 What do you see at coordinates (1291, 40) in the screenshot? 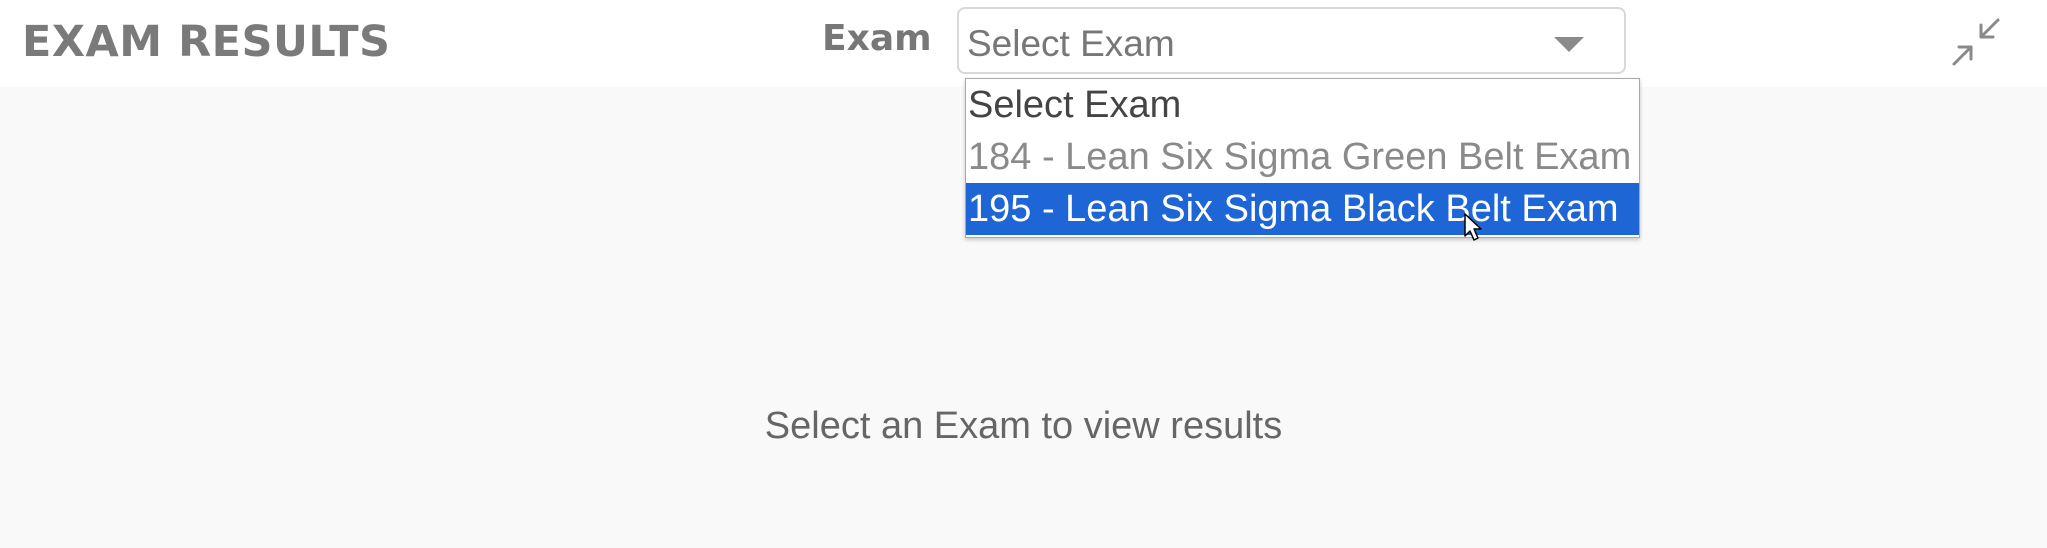
I see `exam-select: Select Exam` at bounding box center [1291, 40].